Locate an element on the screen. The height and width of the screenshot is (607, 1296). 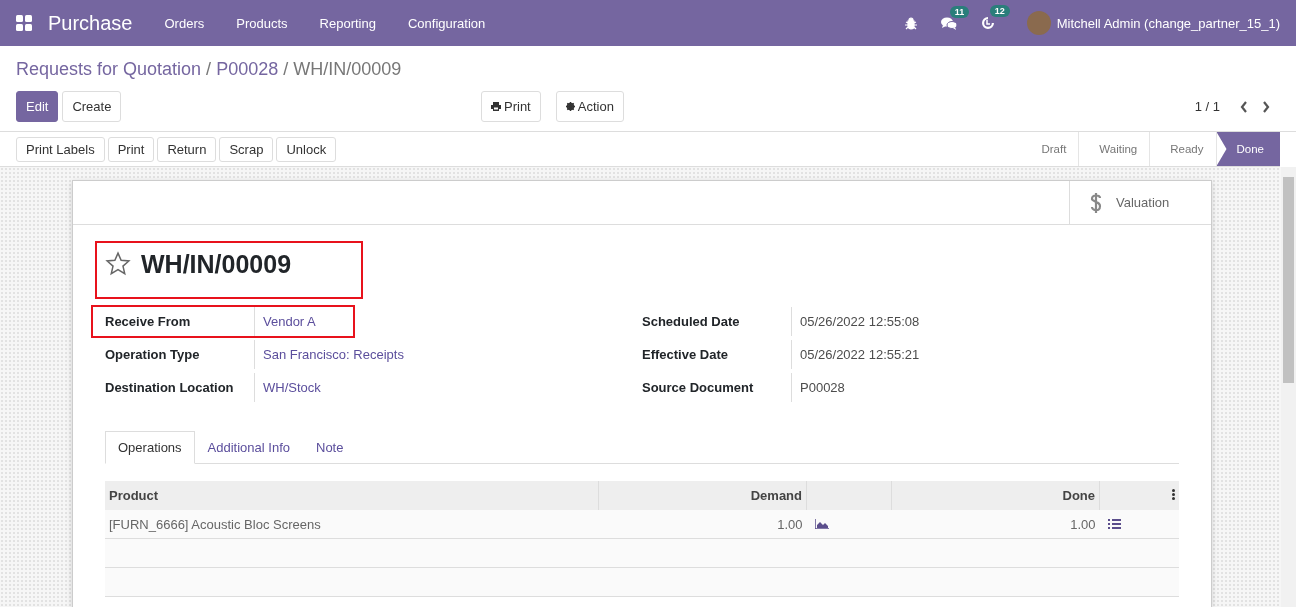
field-value: WH/Stock is located at coordinates (288, 387).